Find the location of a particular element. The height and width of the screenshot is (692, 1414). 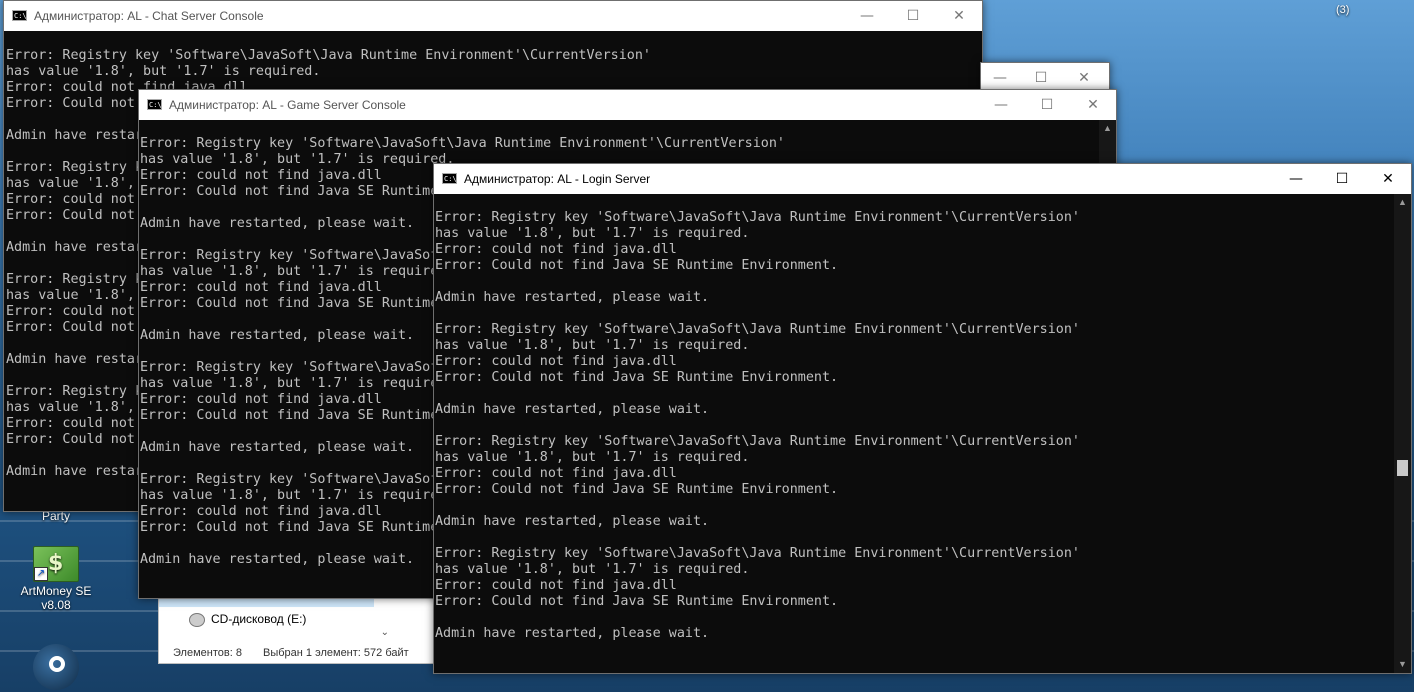

window-title: Администратор: AL - Game Server Console is located at coordinates (287, 105).